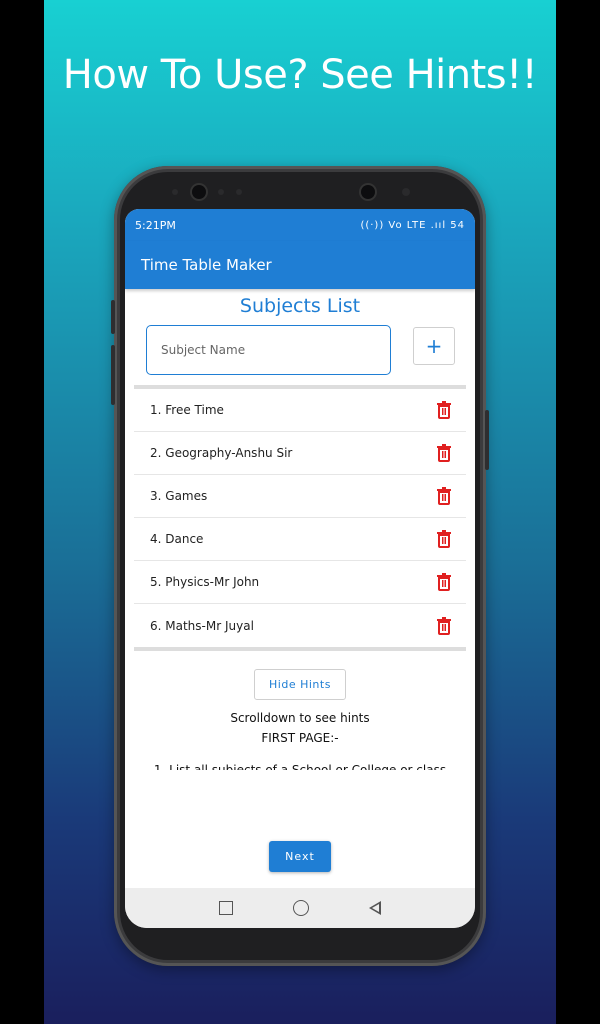 The width and height of the screenshot is (600, 1024). What do you see at coordinates (300, 453) in the screenshot?
I see `list-item: 2. Geography-Anshu Sir` at bounding box center [300, 453].